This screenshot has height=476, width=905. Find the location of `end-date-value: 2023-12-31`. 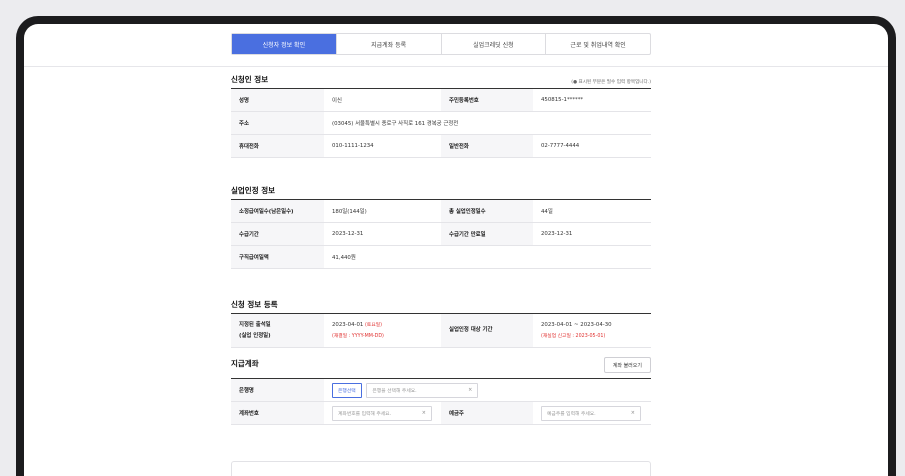

end-date-value: 2023-12-31 is located at coordinates (592, 234).